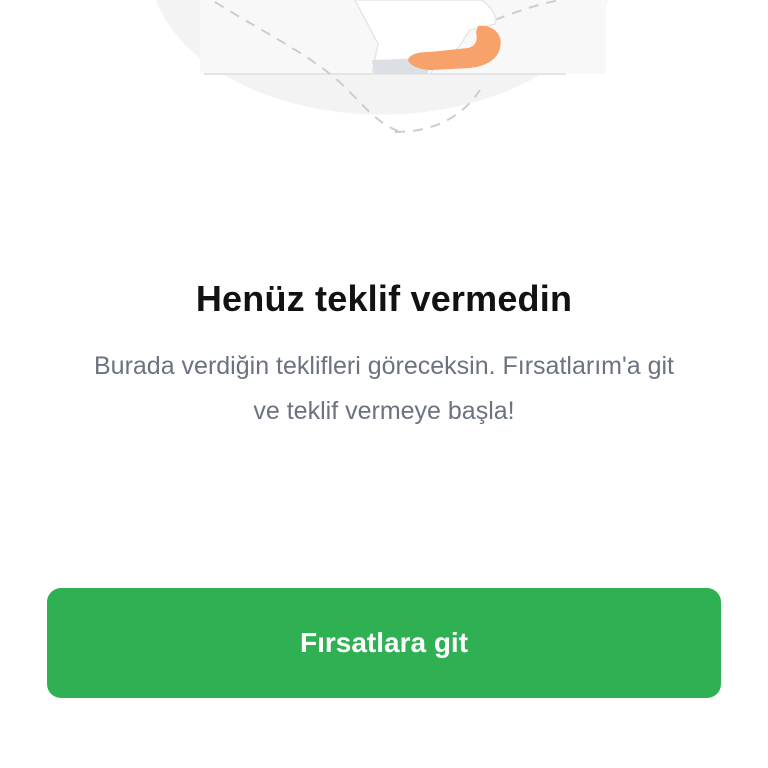 The image size is (768, 768). Describe the element at coordinates (382, 66) in the screenshot. I see `person-with-laptop-illustration` at that location.